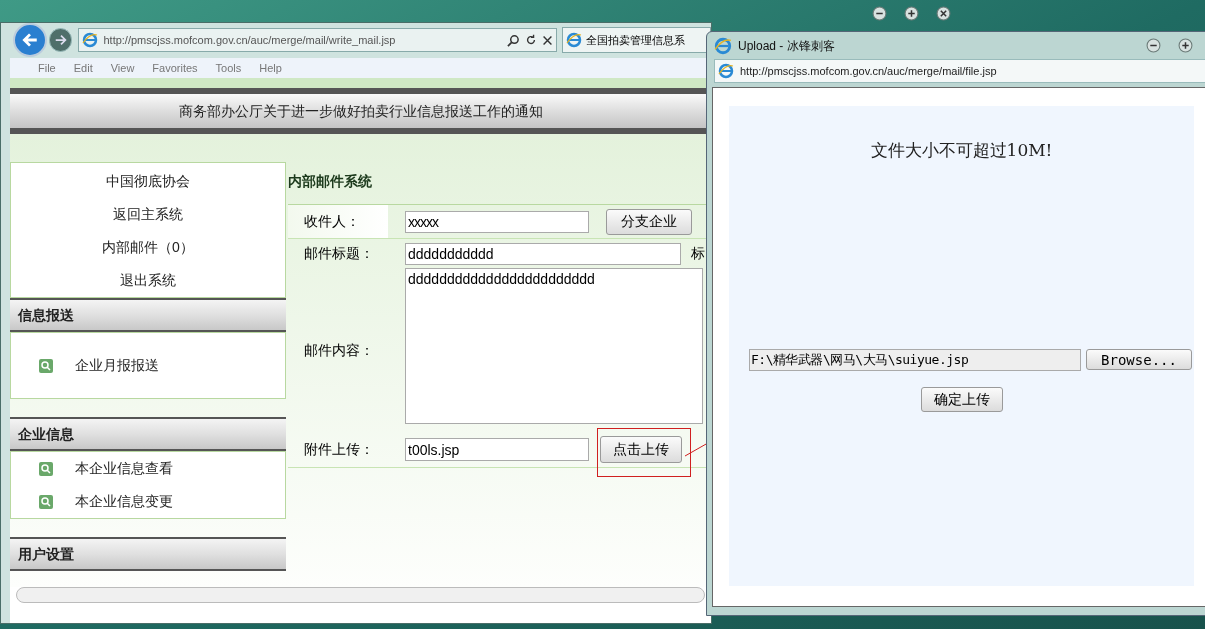  Describe the element at coordinates (339, 350) in the screenshot. I see `field-label: 邮件内容：` at that location.